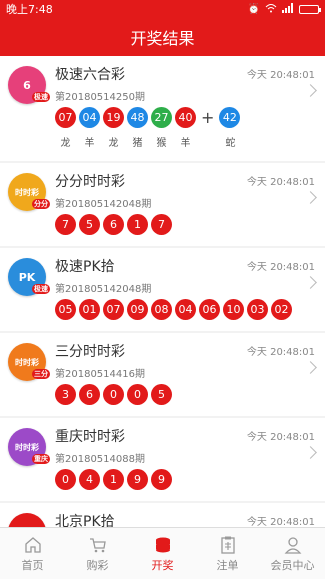  Describe the element at coordinates (185, 117) in the screenshot. I see `number-ball: 40` at that location.